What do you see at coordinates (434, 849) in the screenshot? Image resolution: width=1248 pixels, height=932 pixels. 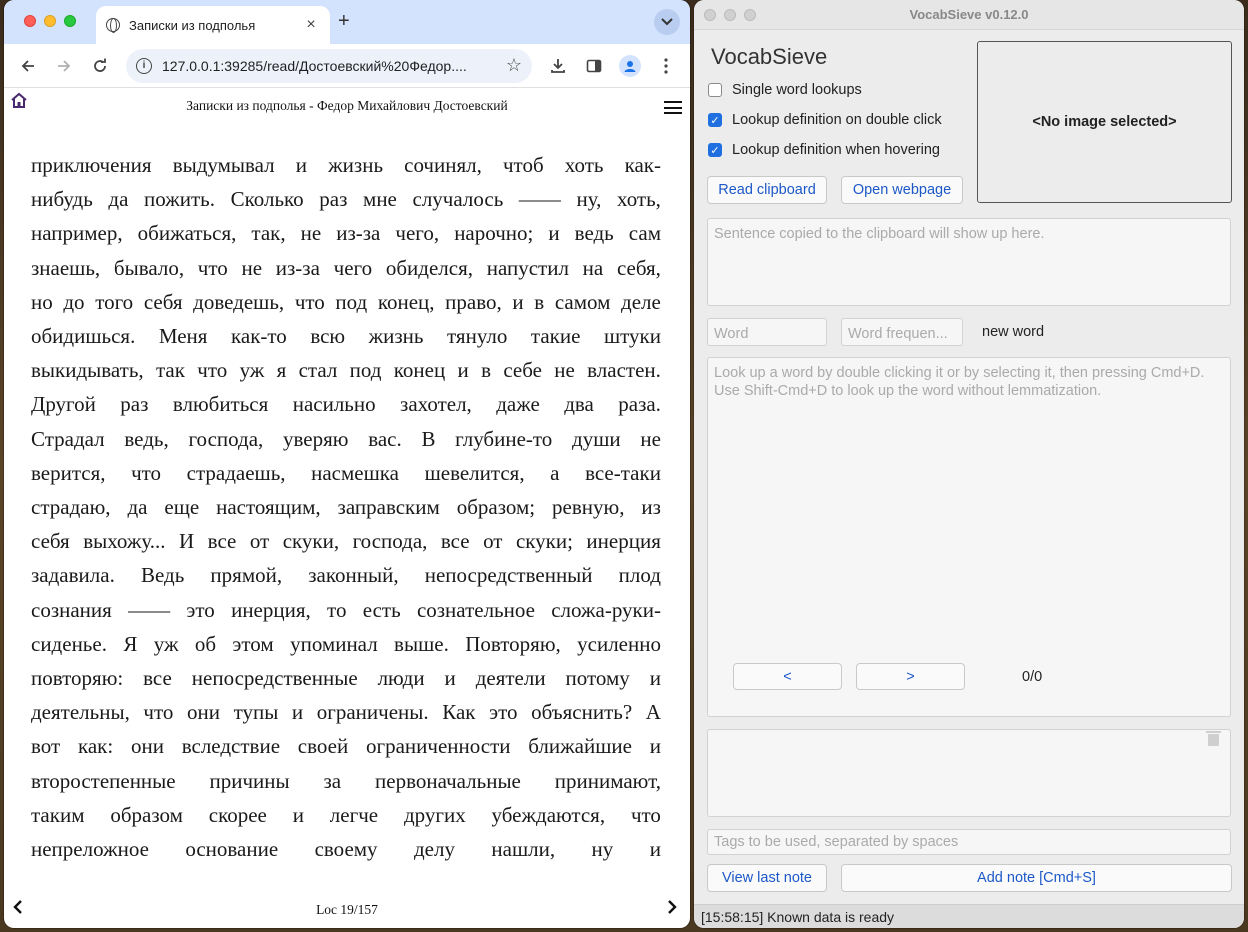 I see `word: делу` at bounding box center [434, 849].